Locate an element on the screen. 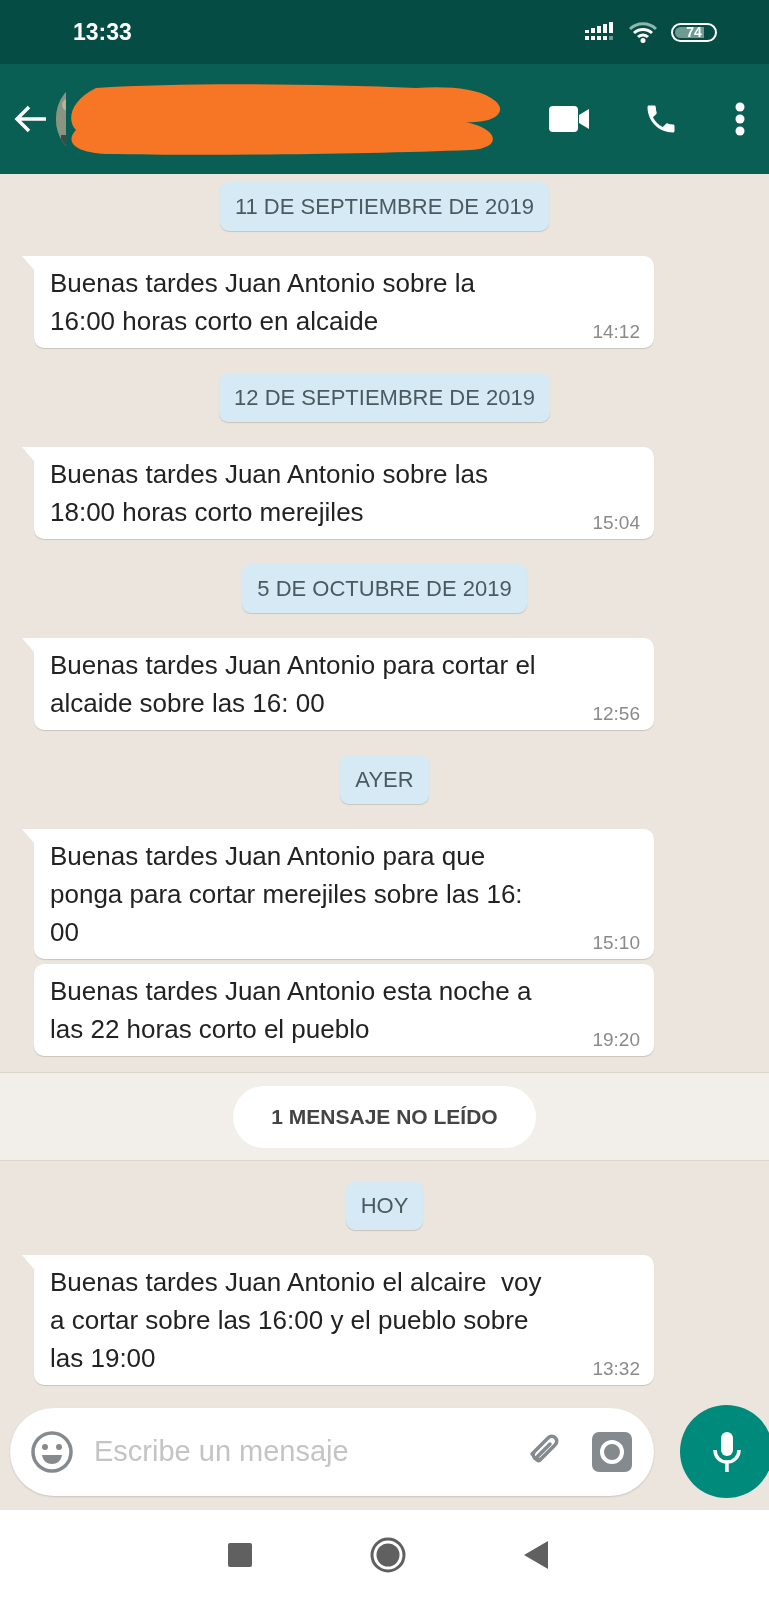 The height and width of the screenshot is (1600, 769). message-time: 14:12 is located at coordinates (616, 332).